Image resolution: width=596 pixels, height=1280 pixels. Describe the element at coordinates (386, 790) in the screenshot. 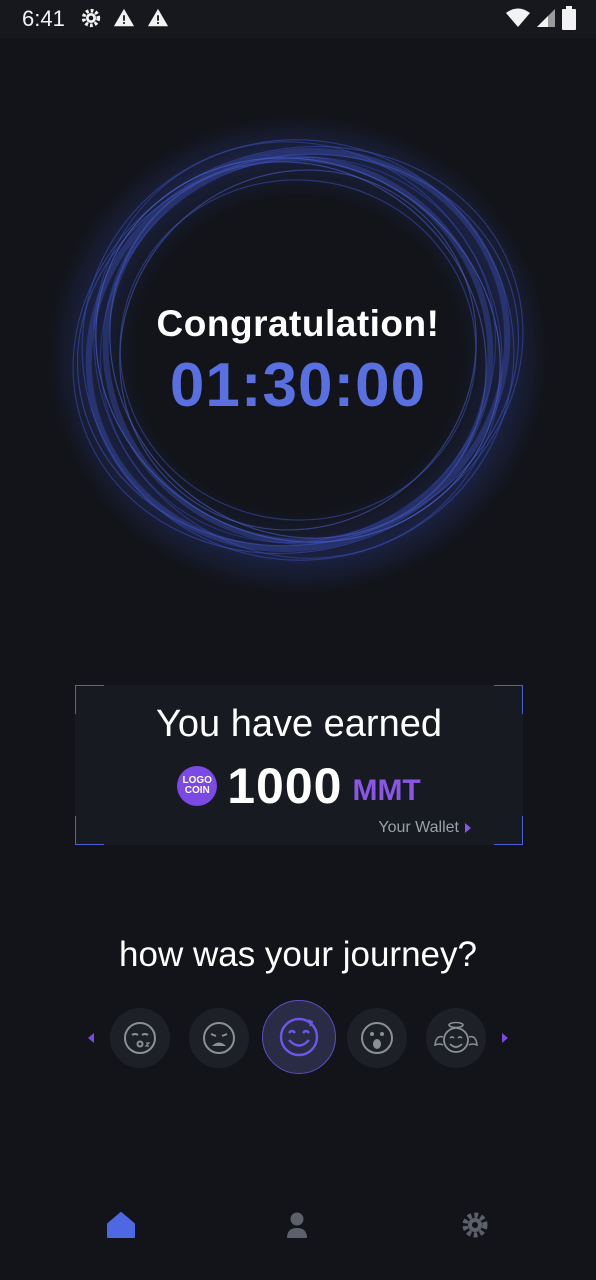

I see `earned-currency: MMT` at that location.